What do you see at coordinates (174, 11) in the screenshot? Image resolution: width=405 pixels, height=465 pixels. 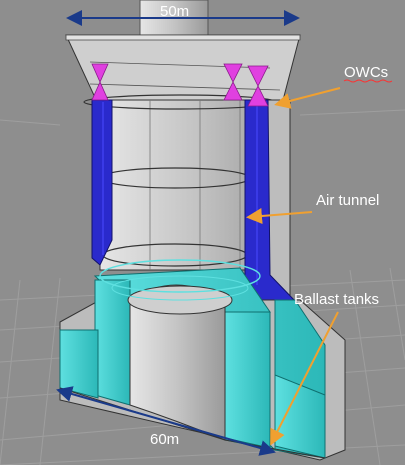 I see `top-dimension-label: 50m` at bounding box center [174, 11].